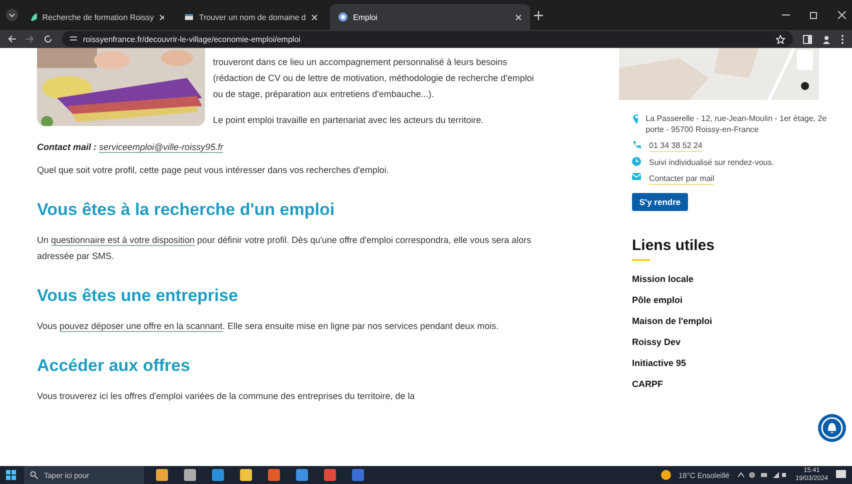  Describe the element at coordinates (48, 39) in the screenshot. I see `reload-icon` at that location.